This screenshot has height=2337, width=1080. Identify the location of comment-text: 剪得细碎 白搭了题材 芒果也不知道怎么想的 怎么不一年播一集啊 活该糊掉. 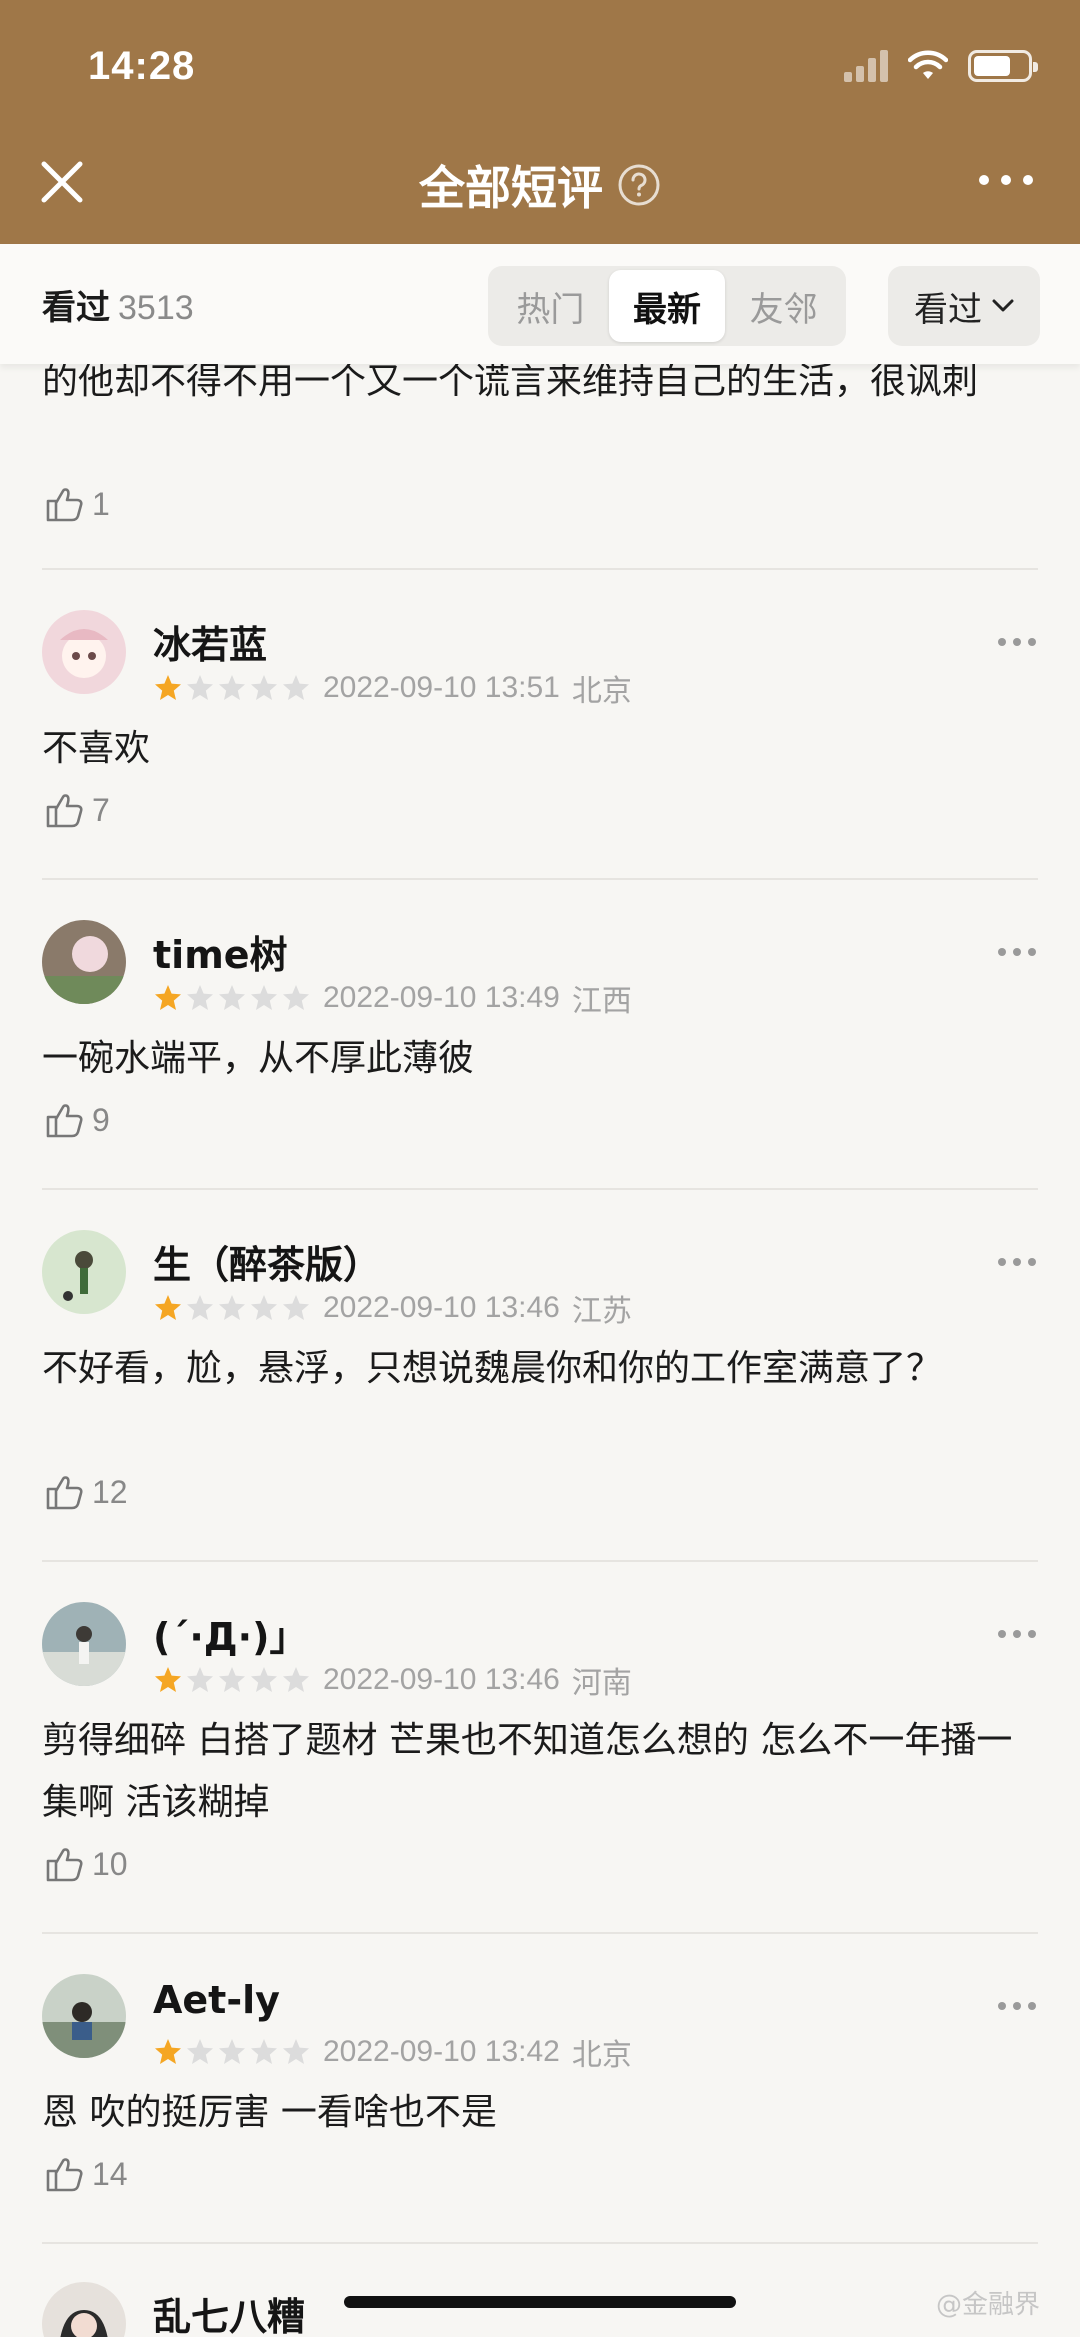
(527, 1771).